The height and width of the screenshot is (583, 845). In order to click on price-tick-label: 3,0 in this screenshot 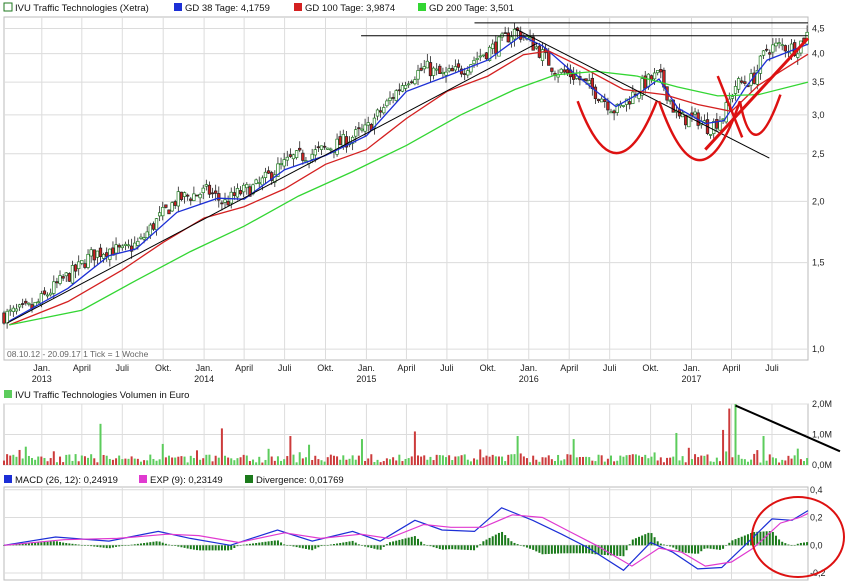, I will do `click(818, 115)`.